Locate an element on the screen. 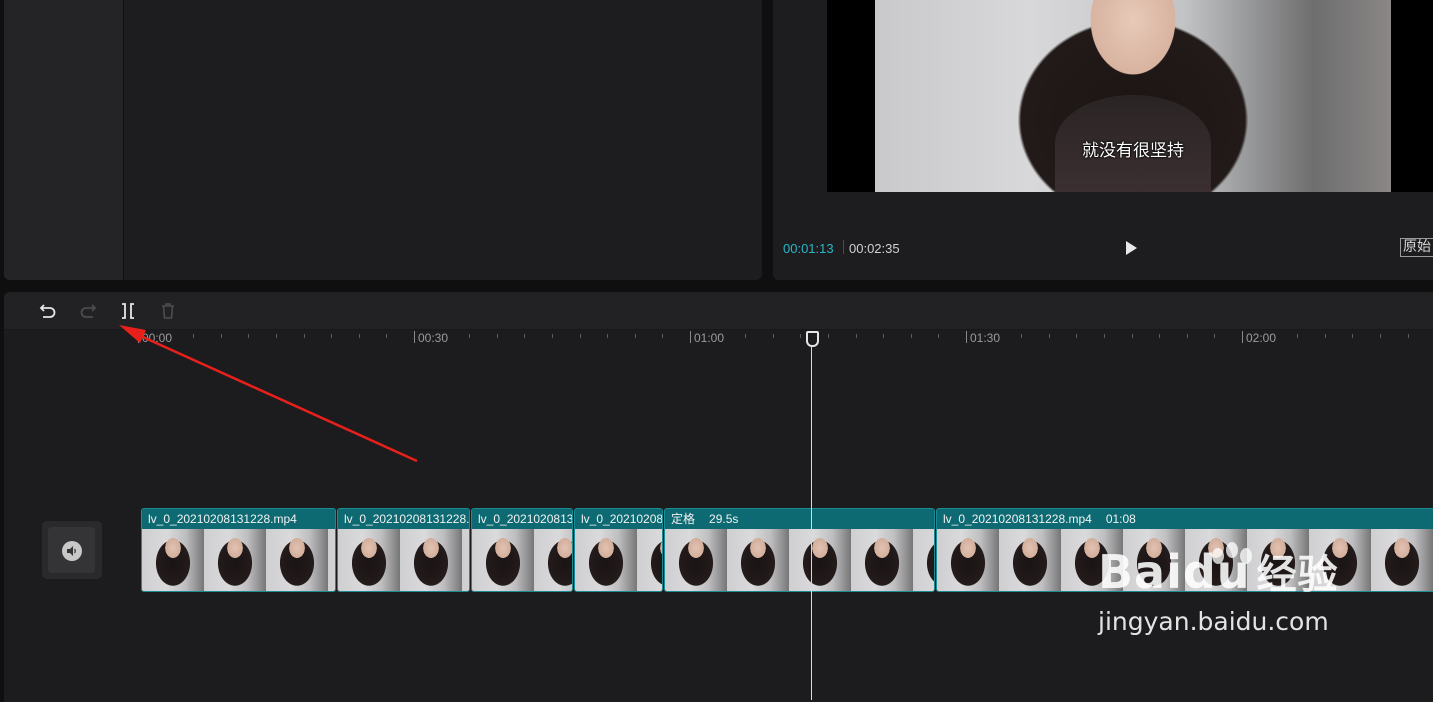 The height and width of the screenshot is (702, 1433). paw-icon is located at coordinates (1232, 553).